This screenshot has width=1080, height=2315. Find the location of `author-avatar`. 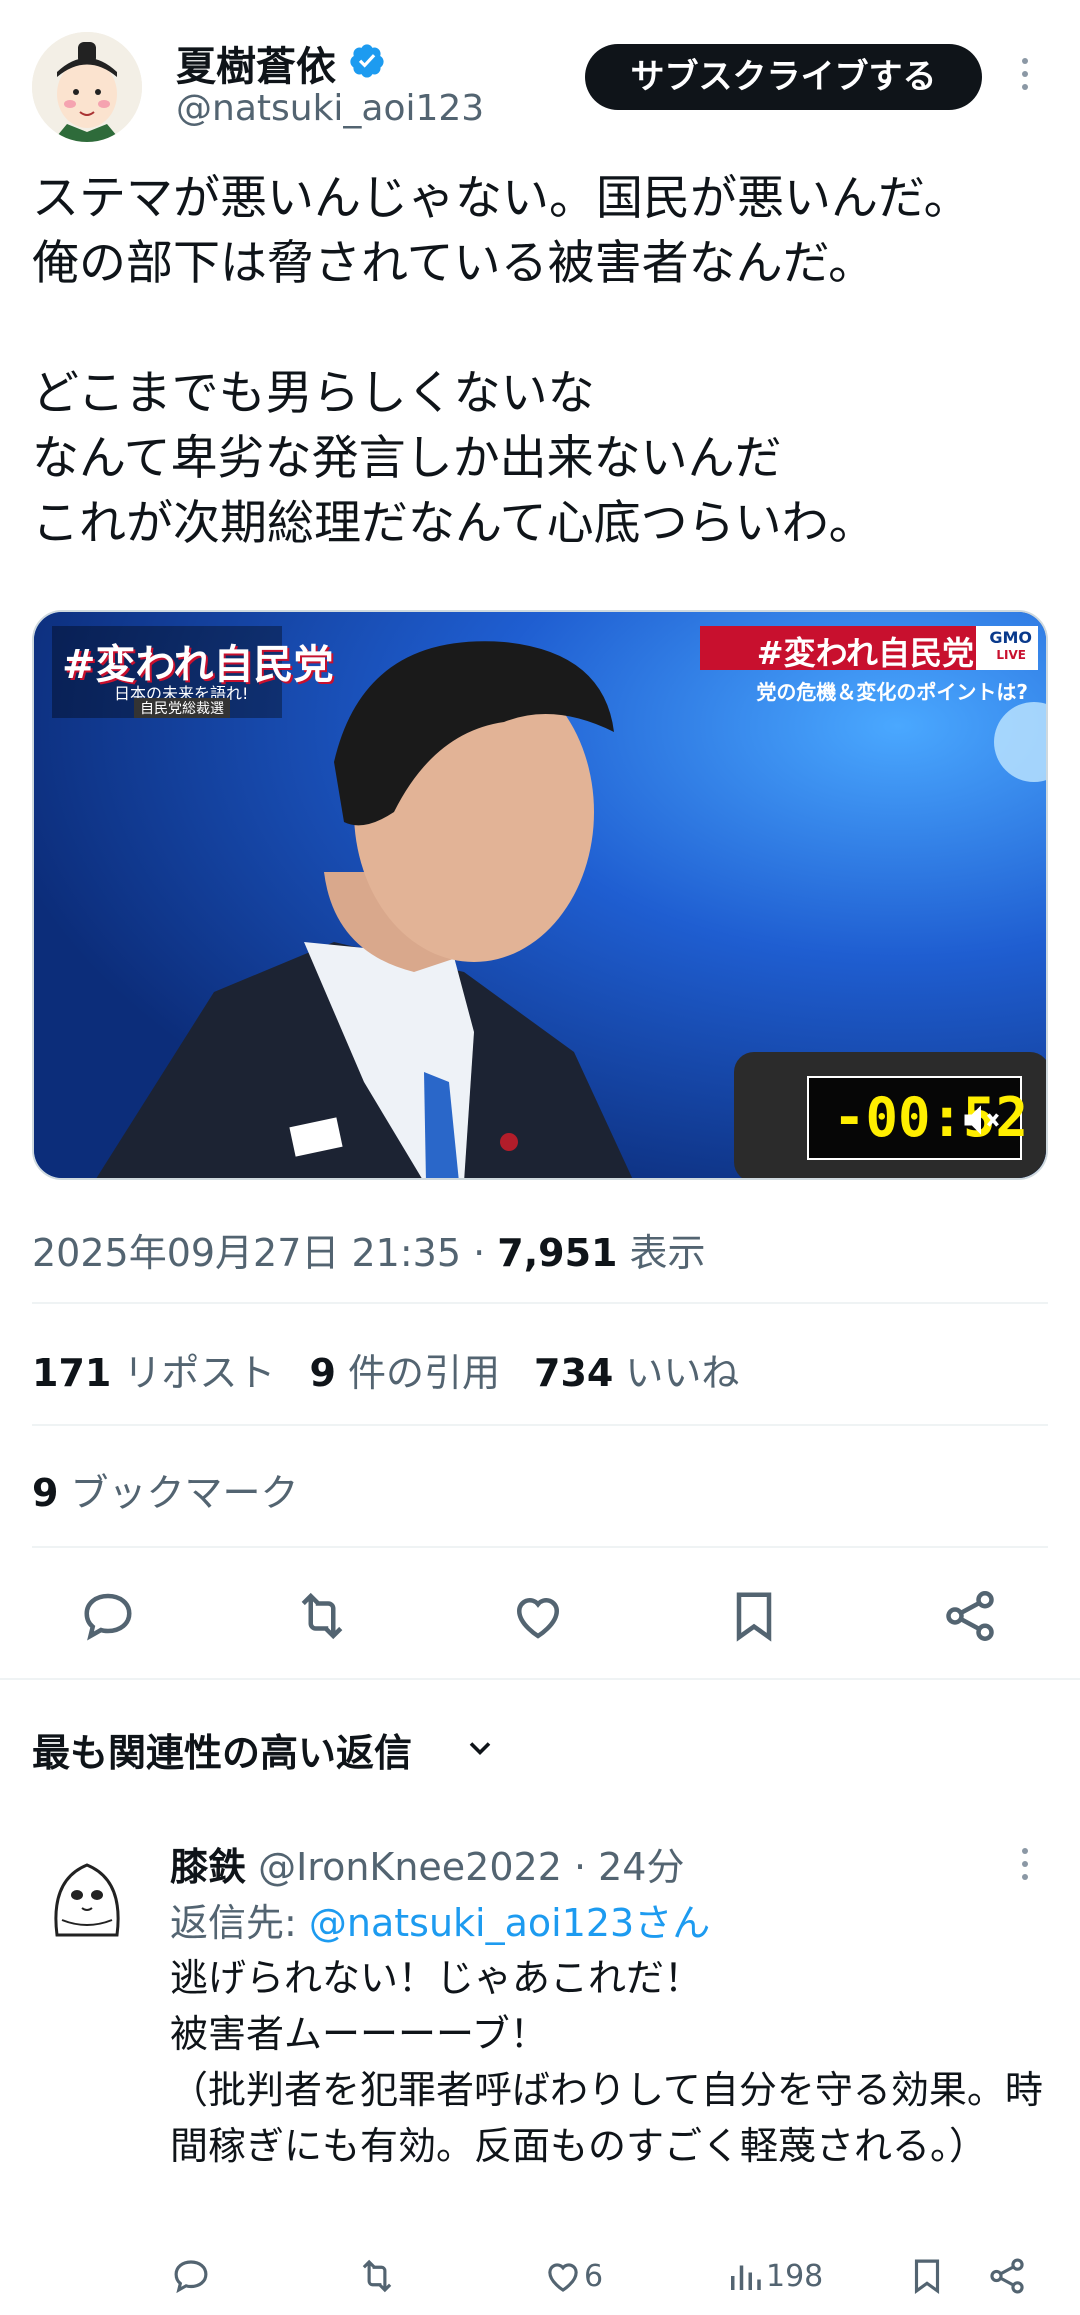

author-avatar is located at coordinates (87, 87).